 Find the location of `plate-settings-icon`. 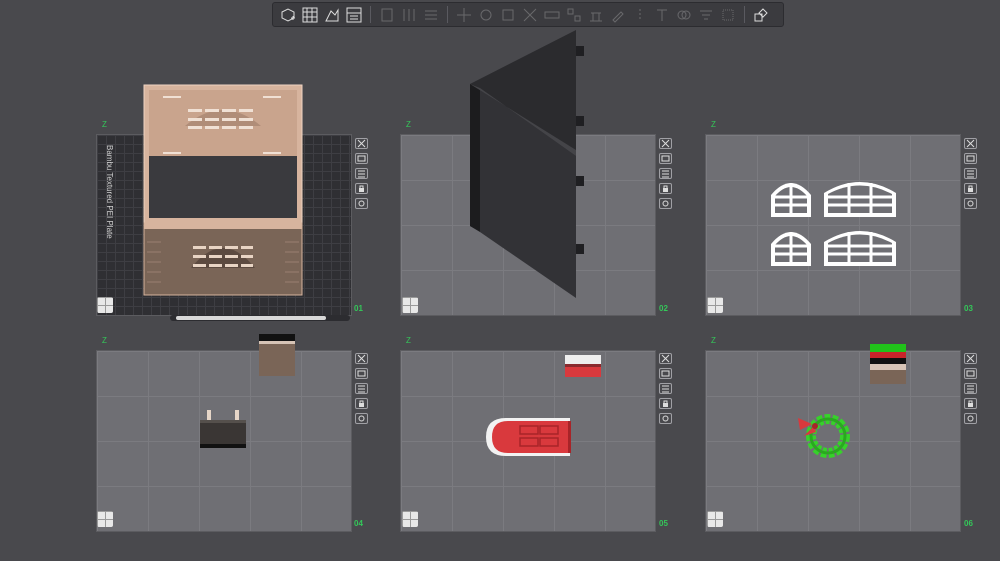

plate-settings-icon is located at coordinates (354, 15).